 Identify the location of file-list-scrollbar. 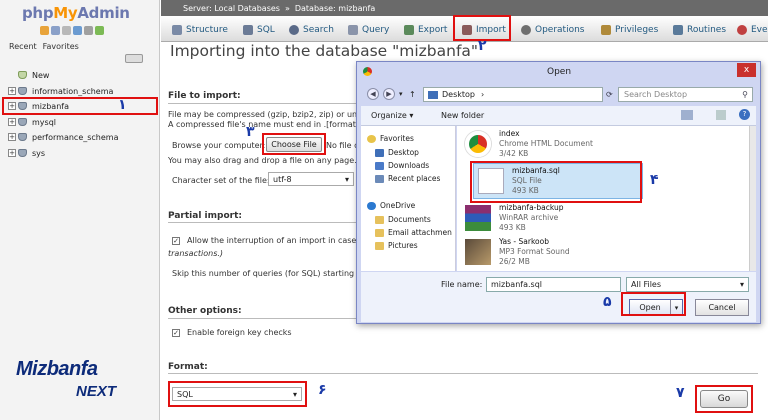
(752, 198).